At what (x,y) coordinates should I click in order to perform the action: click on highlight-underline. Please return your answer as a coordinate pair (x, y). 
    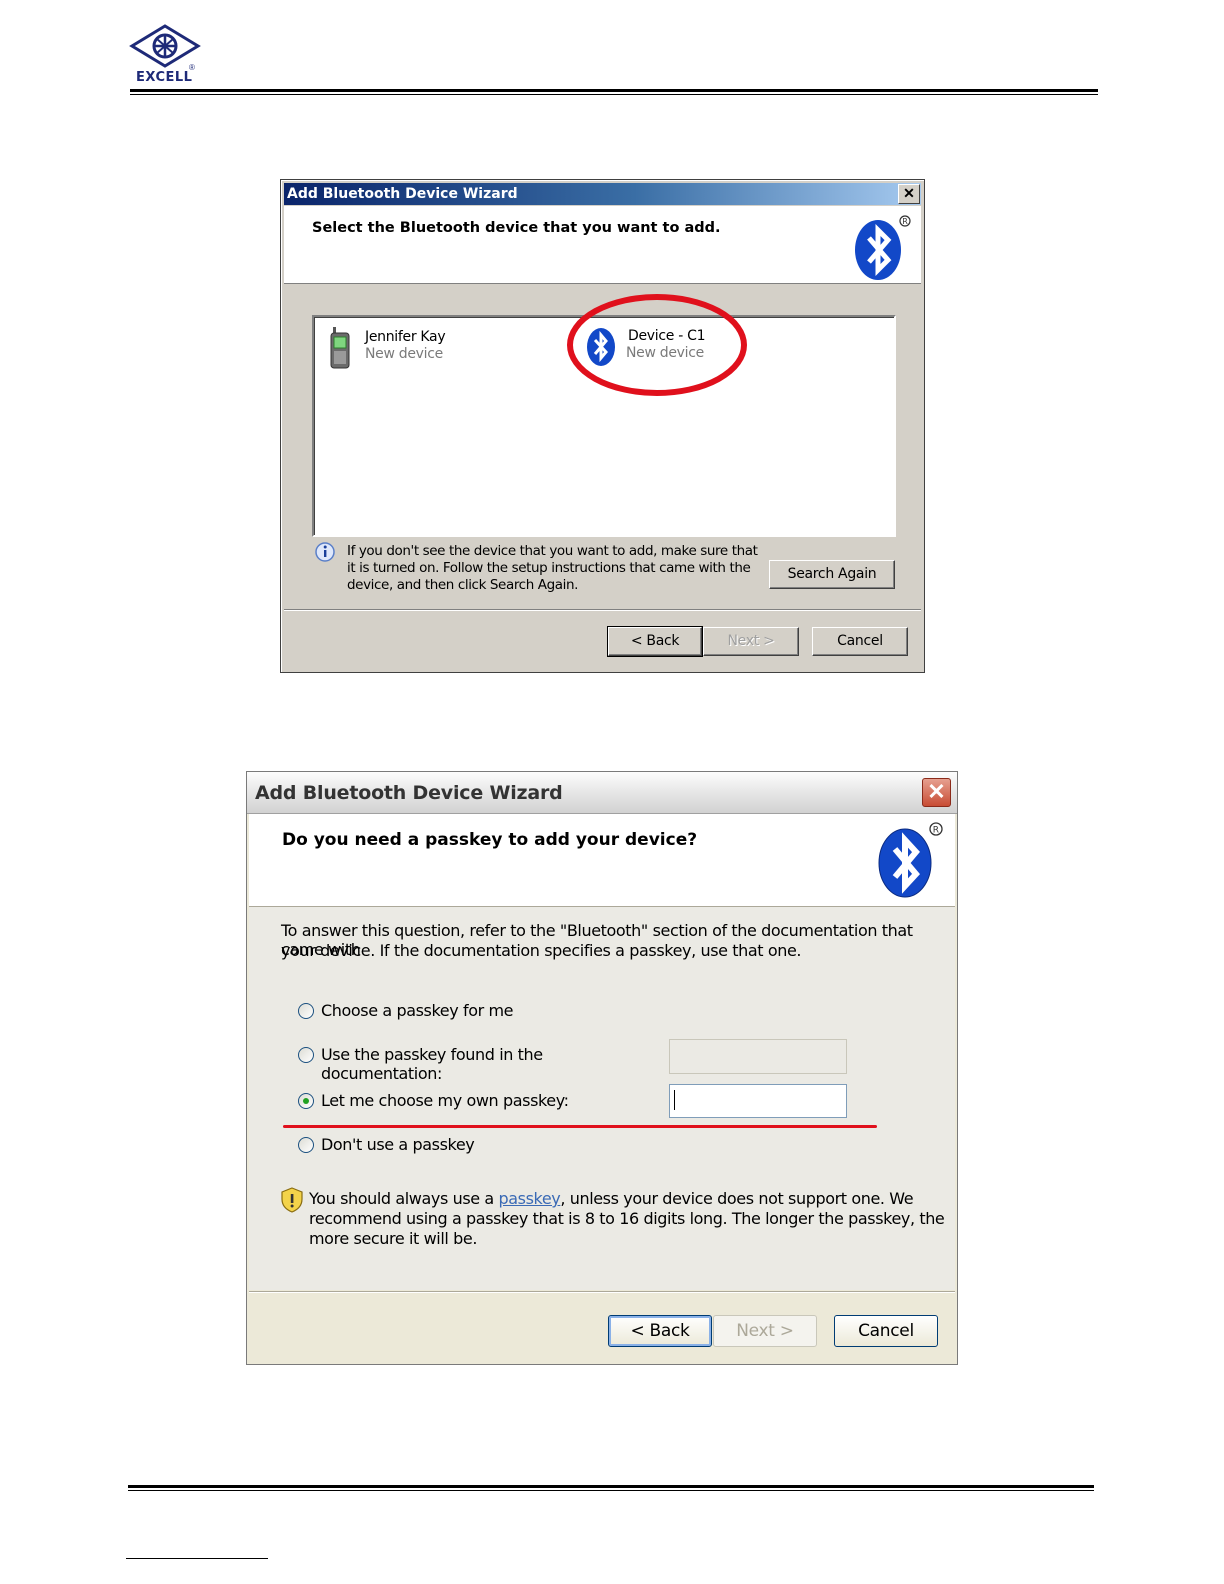
    Looking at the image, I should click on (580, 1126).